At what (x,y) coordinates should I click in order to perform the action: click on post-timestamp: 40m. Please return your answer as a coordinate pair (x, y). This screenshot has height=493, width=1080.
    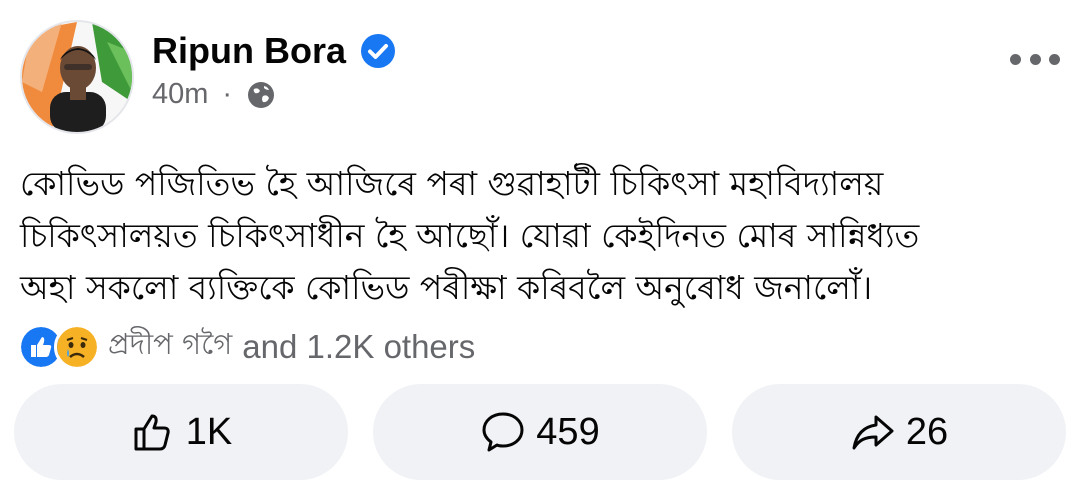
    Looking at the image, I should click on (180, 94).